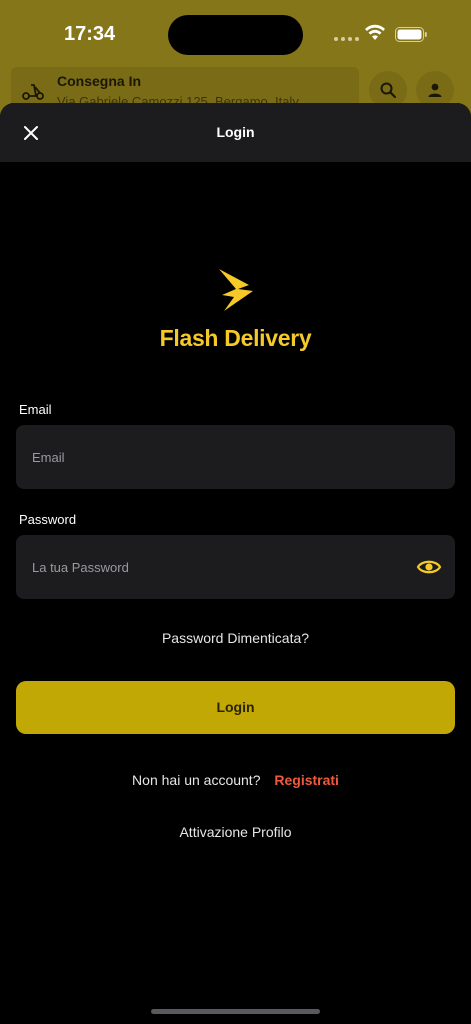  I want to click on register-link: Registrati, so click(306, 780).